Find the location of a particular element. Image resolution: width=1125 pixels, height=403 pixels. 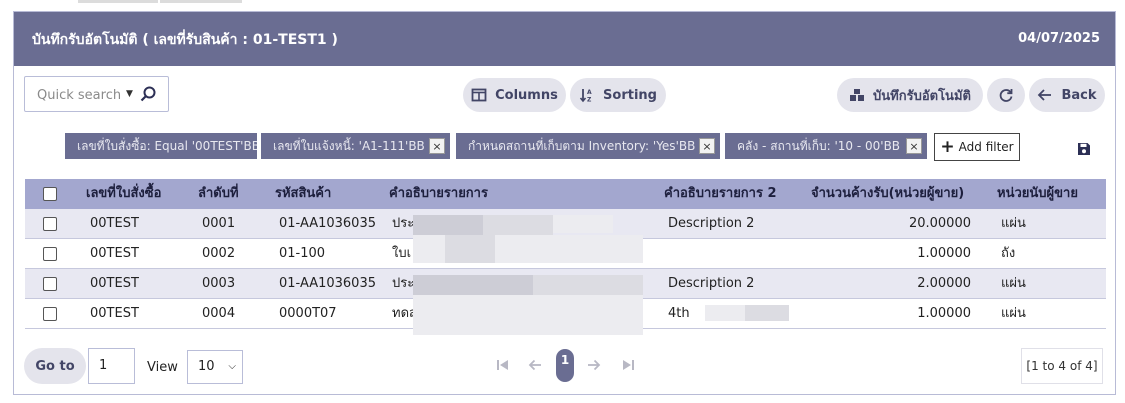

columns-button: Columns is located at coordinates (514, 95).